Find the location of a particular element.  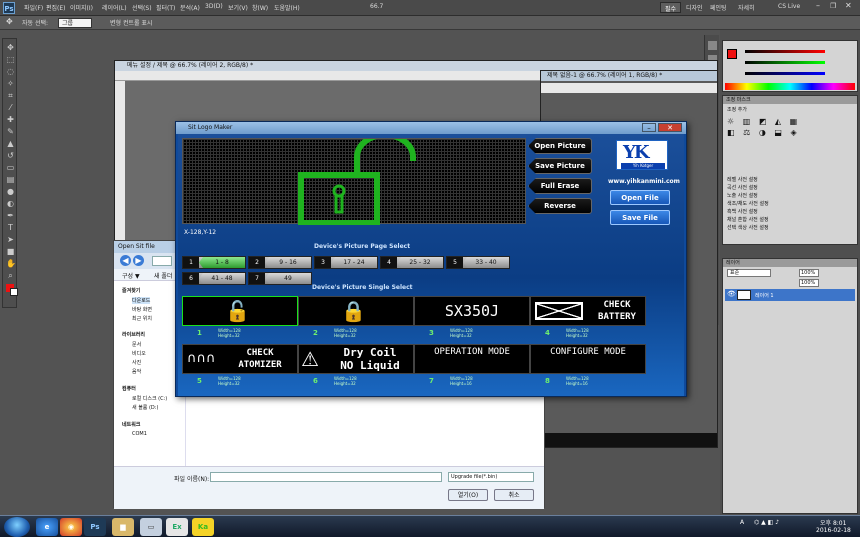

save-file-button: Save File is located at coordinates (640, 217).